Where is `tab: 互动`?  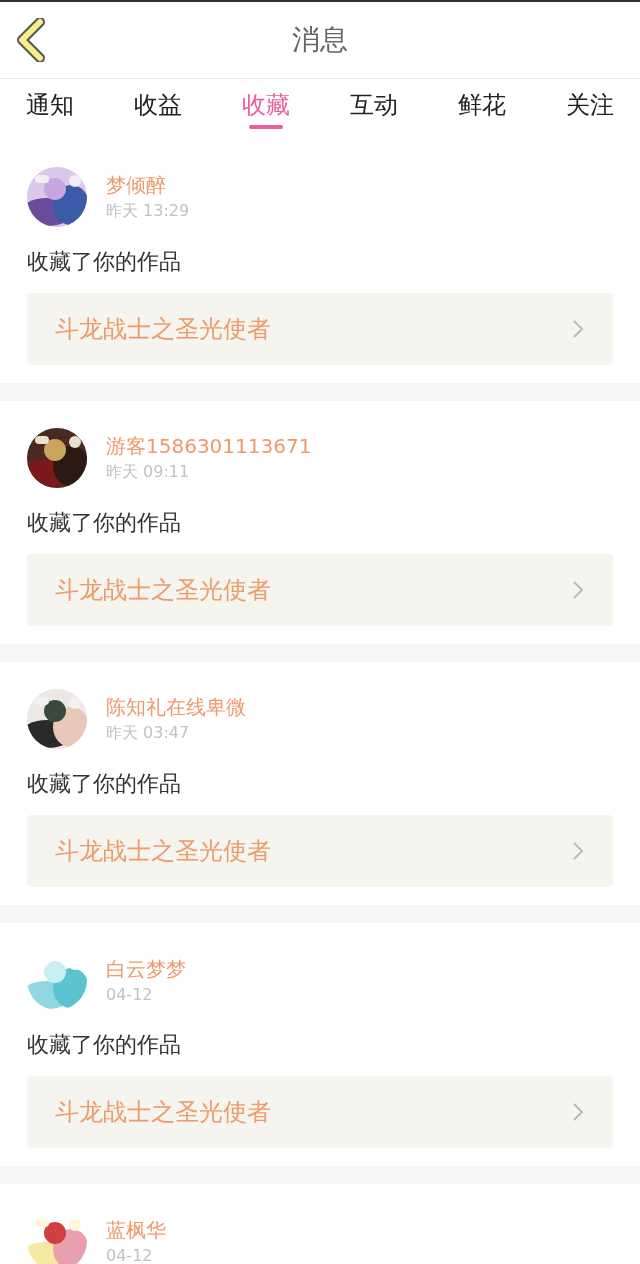
tab: 互动 is located at coordinates (374, 109).